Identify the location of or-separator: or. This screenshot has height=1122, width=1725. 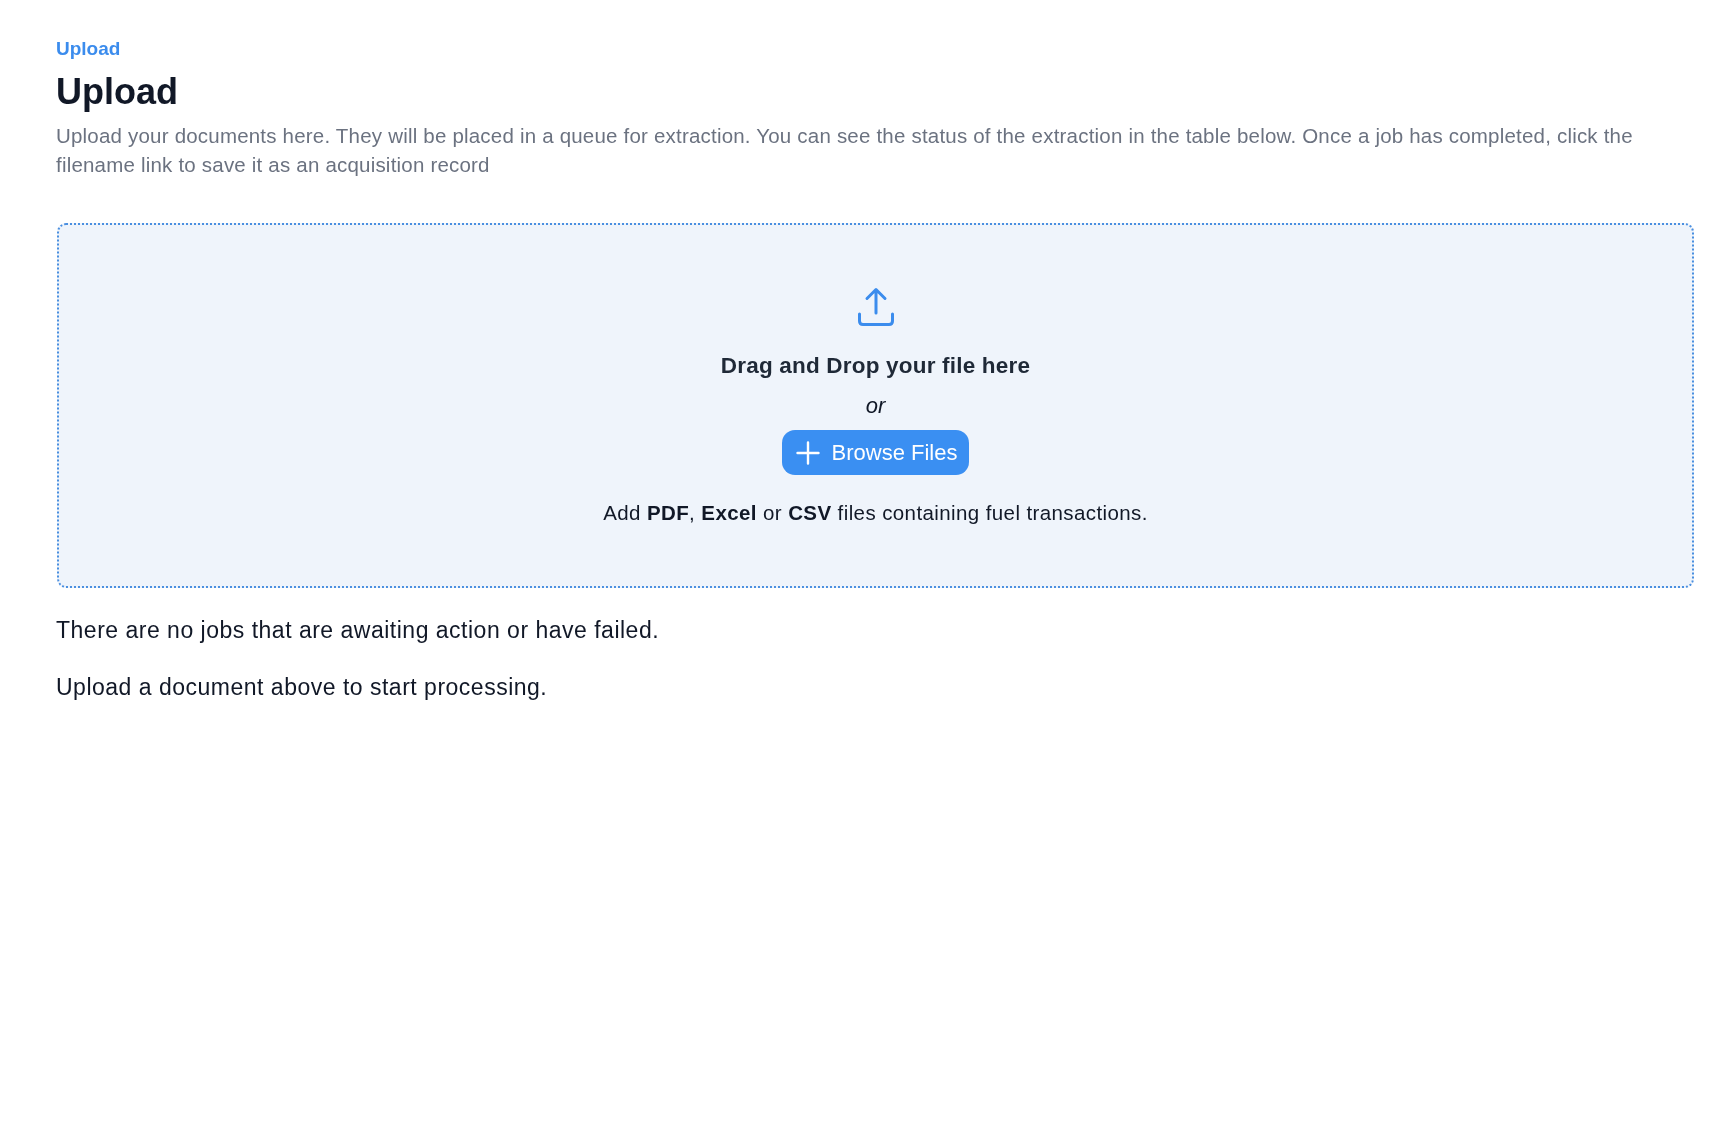
(875, 406).